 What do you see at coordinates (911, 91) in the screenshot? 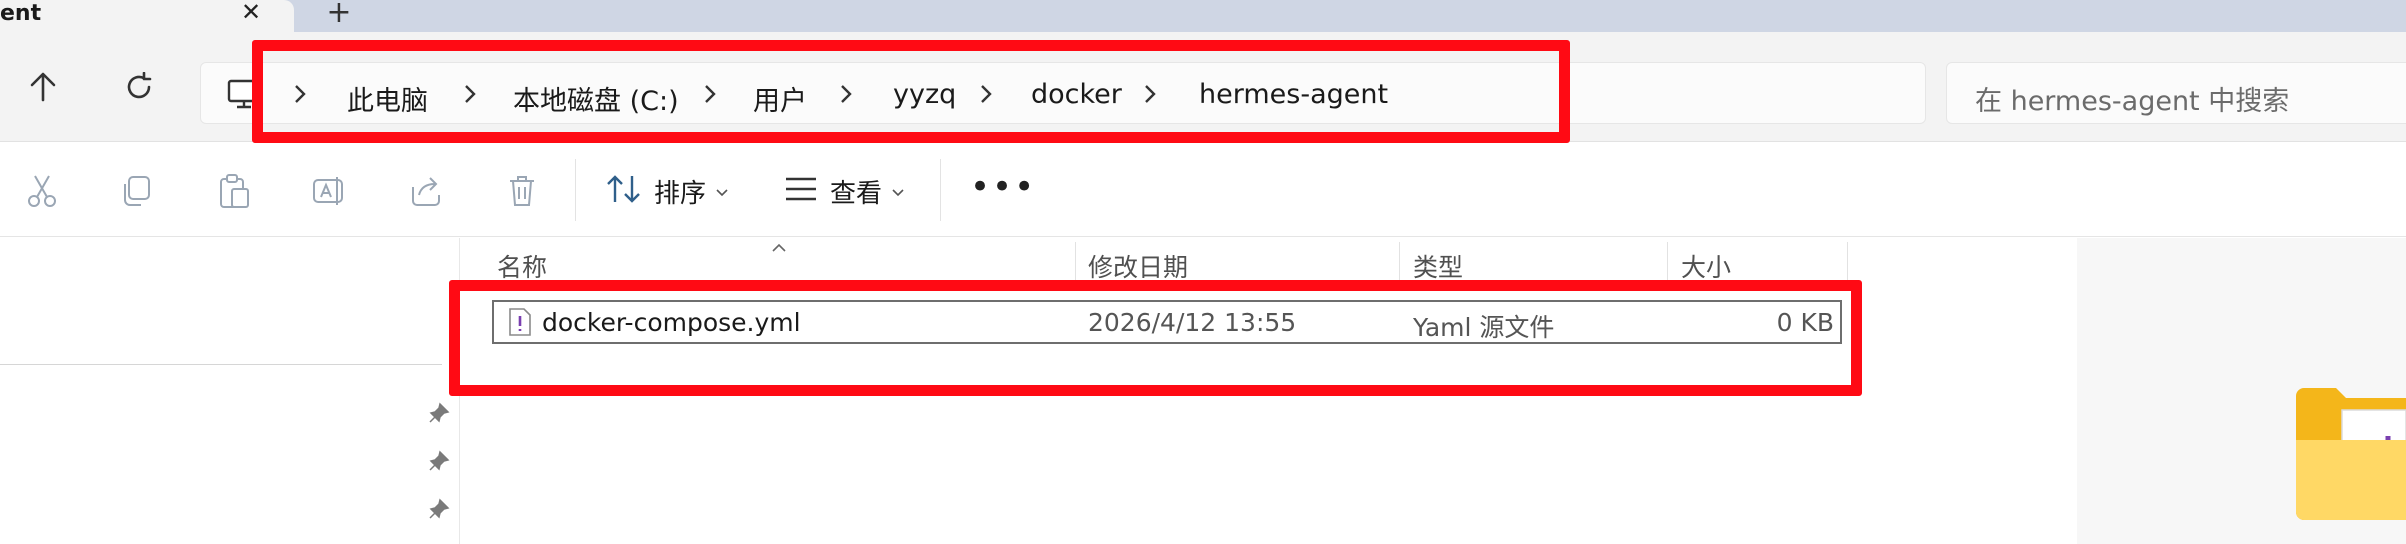
I see `highlight-address-box` at bounding box center [911, 91].